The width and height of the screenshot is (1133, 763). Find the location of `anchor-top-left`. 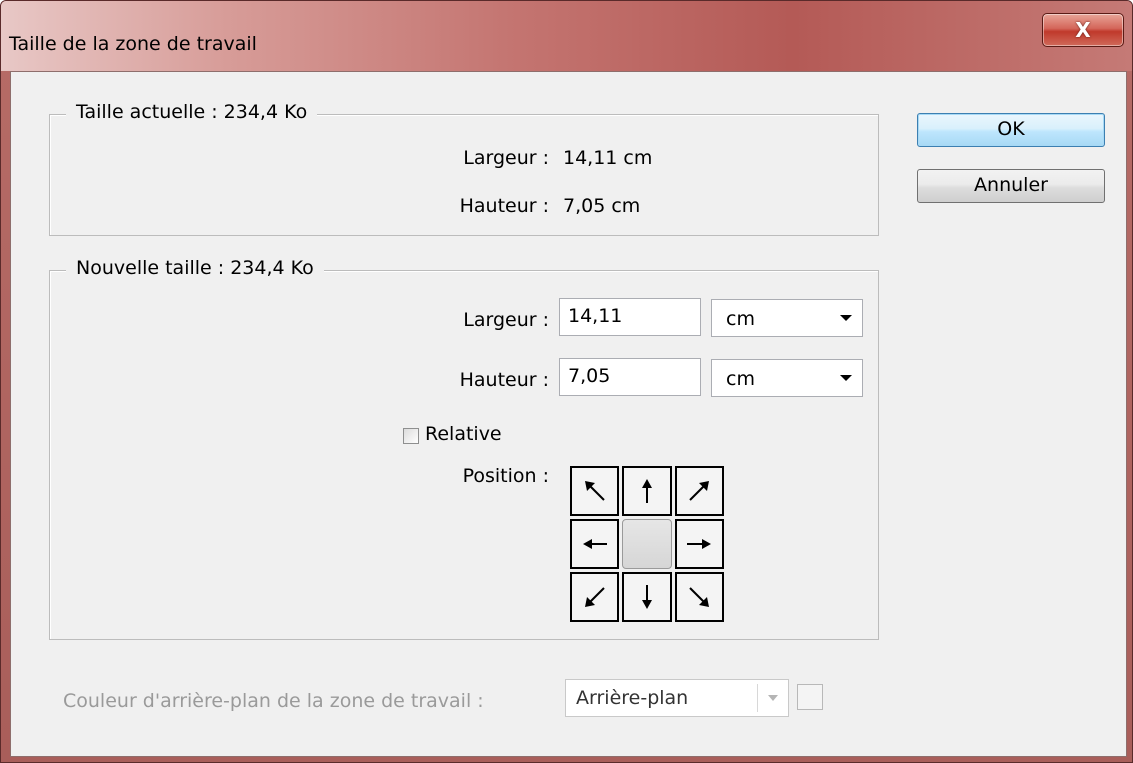

anchor-top-left is located at coordinates (595, 491).